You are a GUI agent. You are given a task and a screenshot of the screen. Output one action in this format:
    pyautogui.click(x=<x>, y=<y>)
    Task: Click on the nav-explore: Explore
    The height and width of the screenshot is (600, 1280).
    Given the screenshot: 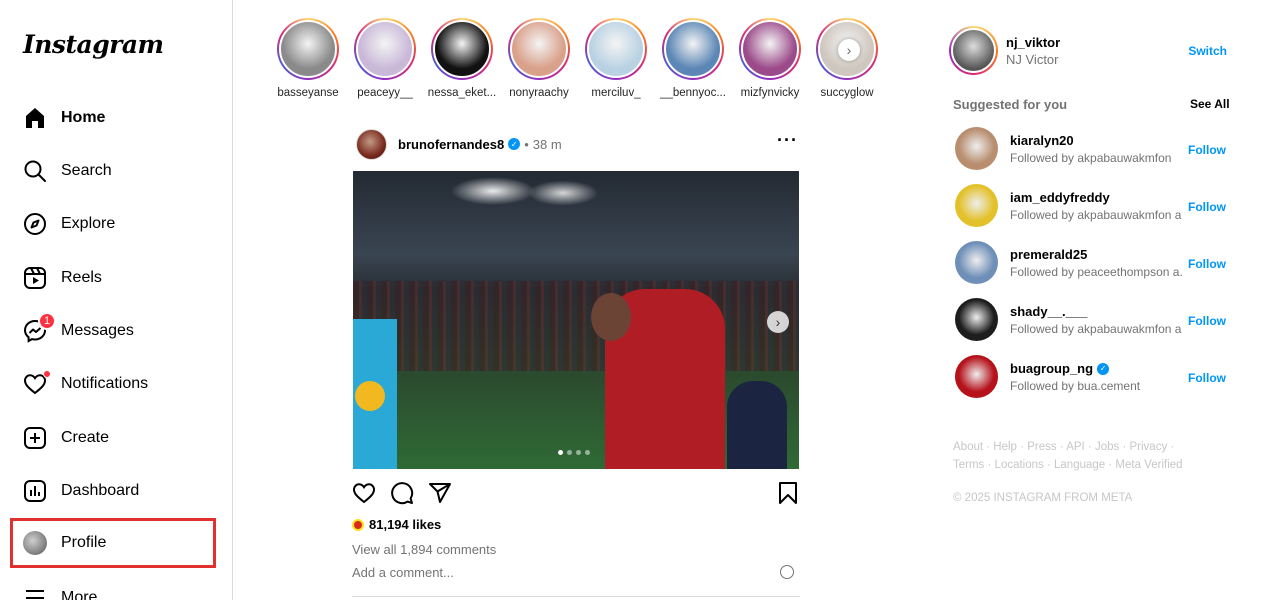 What is the action you would take?
    pyautogui.click(x=113, y=224)
    